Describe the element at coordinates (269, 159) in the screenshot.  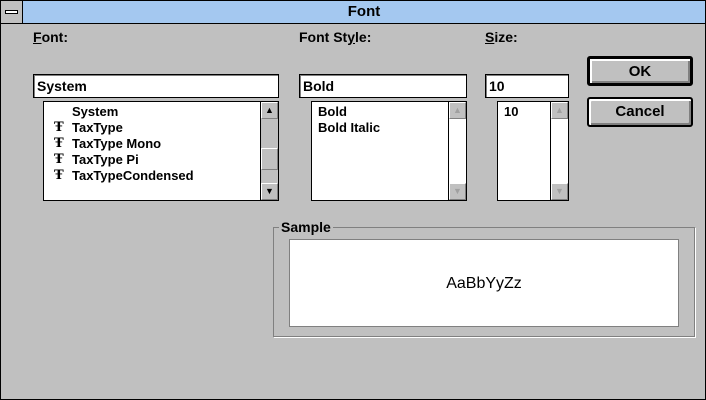
I see `scroll-thumb` at that location.